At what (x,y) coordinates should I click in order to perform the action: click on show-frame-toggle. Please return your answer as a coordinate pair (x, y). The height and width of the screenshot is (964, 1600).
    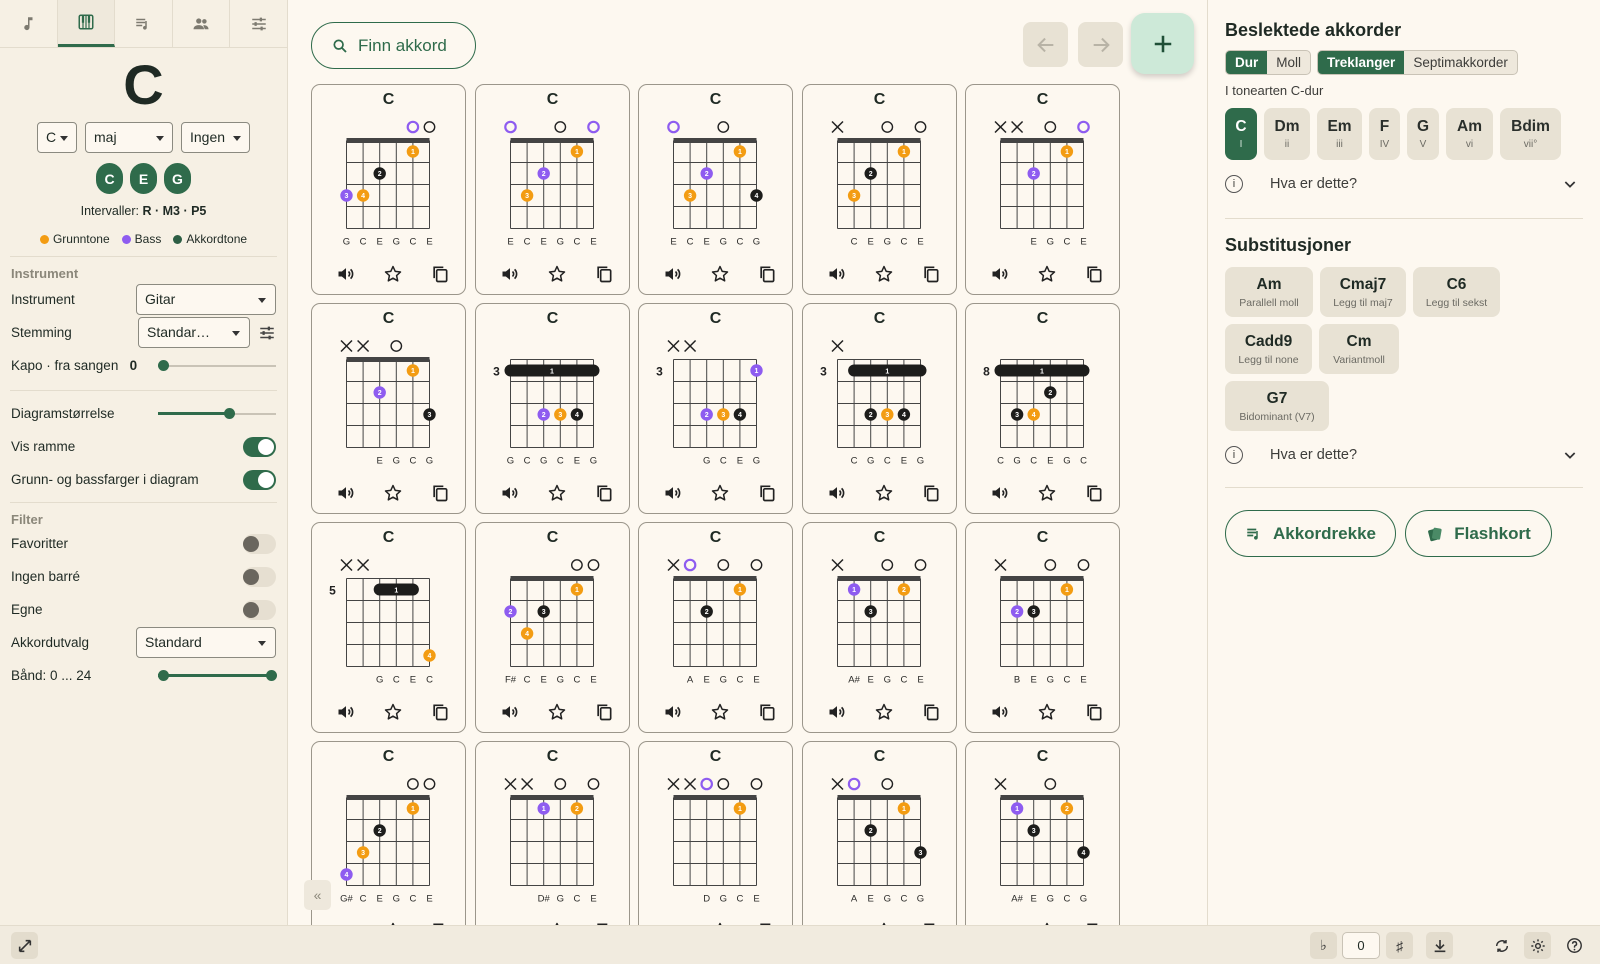
    Looking at the image, I should click on (259, 446).